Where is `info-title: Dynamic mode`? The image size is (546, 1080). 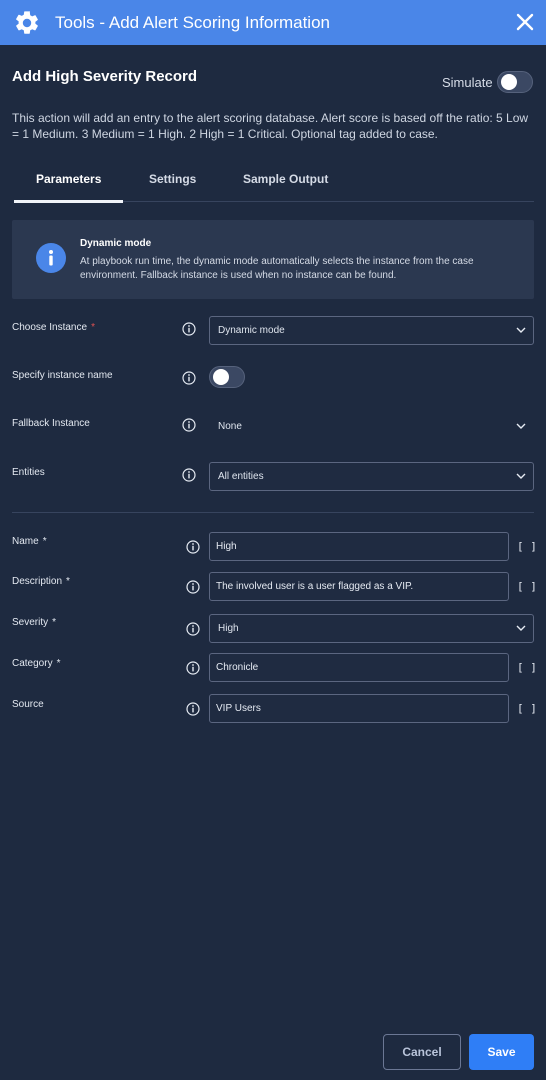 info-title: Dynamic mode is located at coordinates (116, 243).